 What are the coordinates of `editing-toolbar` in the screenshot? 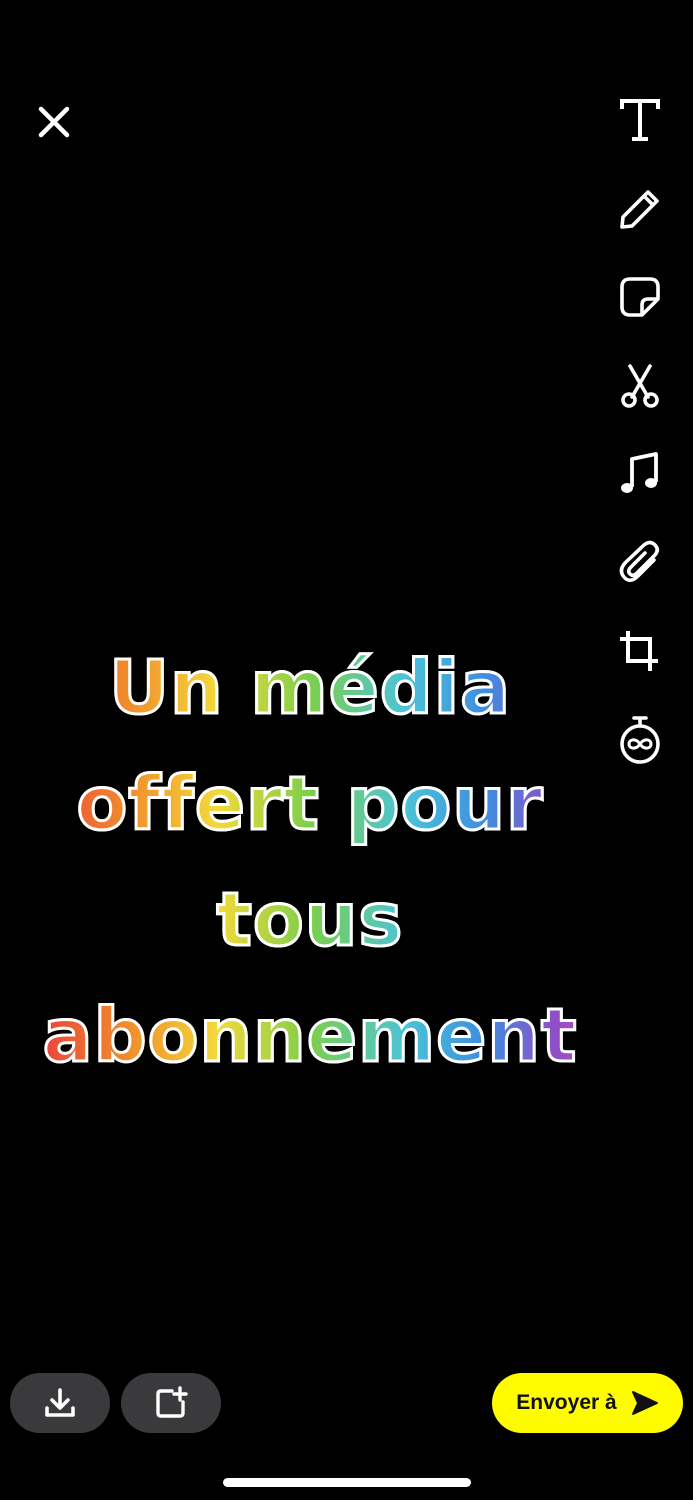 It's located at (640, 446).